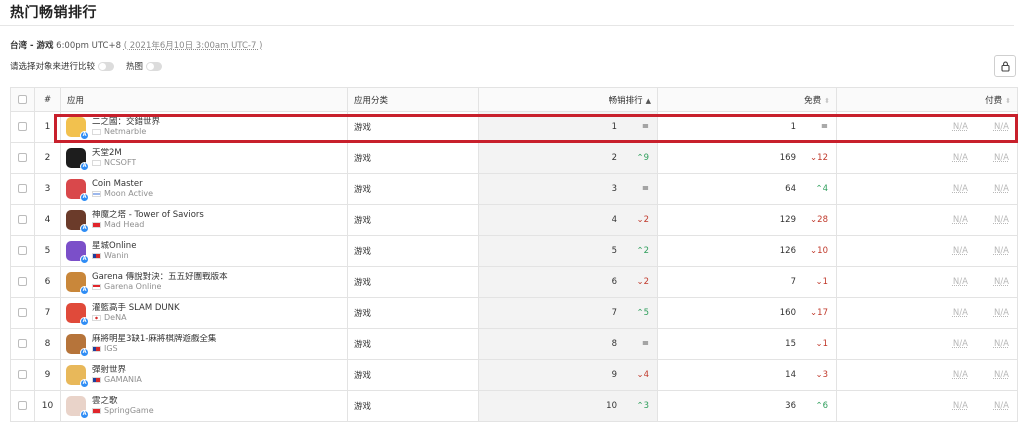  What do you see at coordinates (148, 215) in the screenshot?
I see `app-name: 神魔之塔 - Tower of Saviors` at bounding box center [148, 215].